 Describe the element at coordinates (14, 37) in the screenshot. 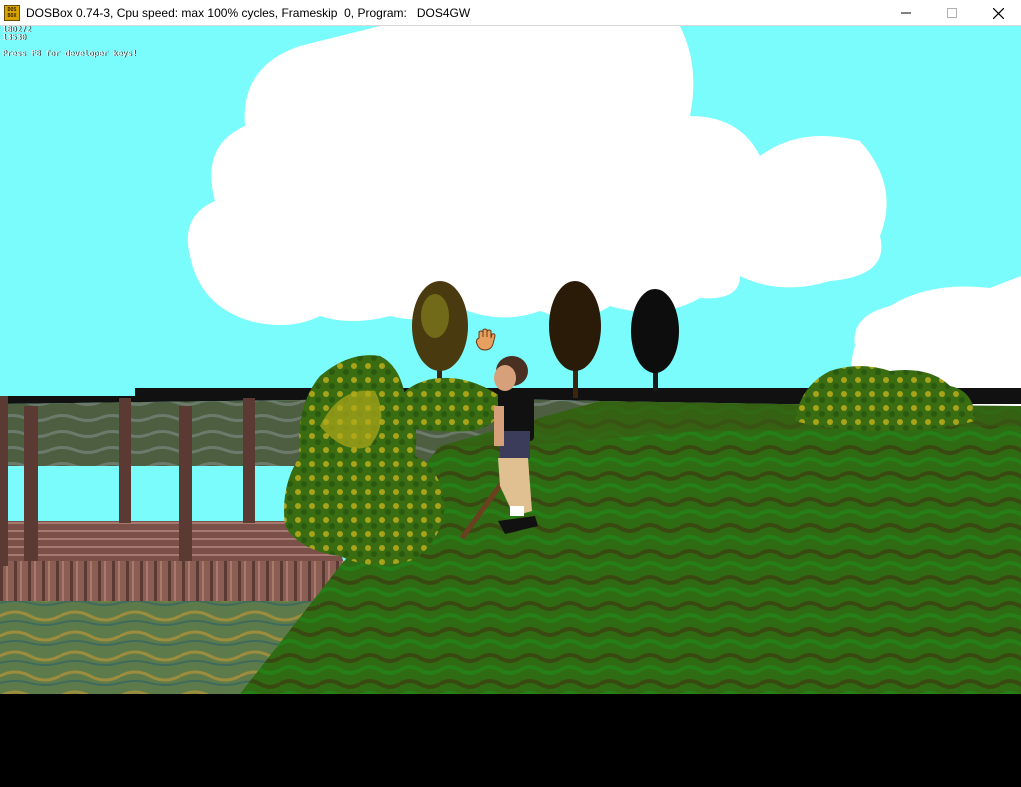

I see `hud-counter-2: 13530` at that location.